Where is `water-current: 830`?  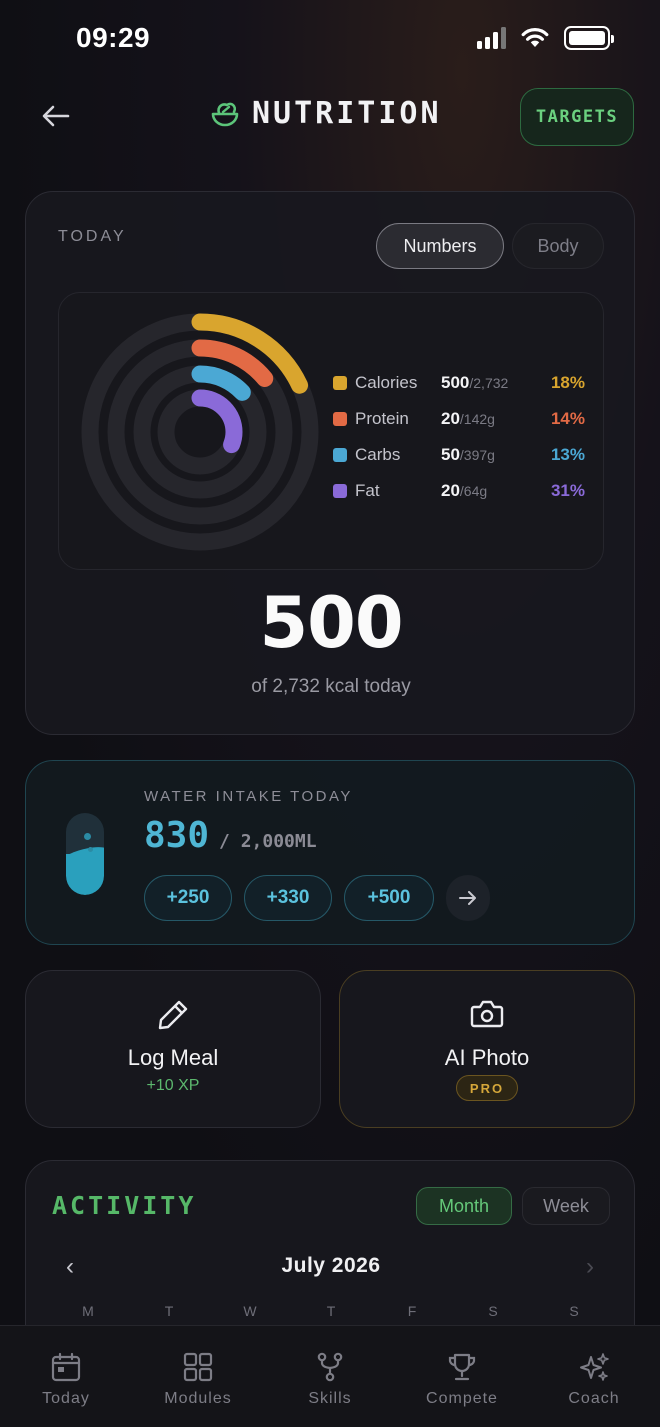 water-current: 830 is located at coordinates (177, 835).